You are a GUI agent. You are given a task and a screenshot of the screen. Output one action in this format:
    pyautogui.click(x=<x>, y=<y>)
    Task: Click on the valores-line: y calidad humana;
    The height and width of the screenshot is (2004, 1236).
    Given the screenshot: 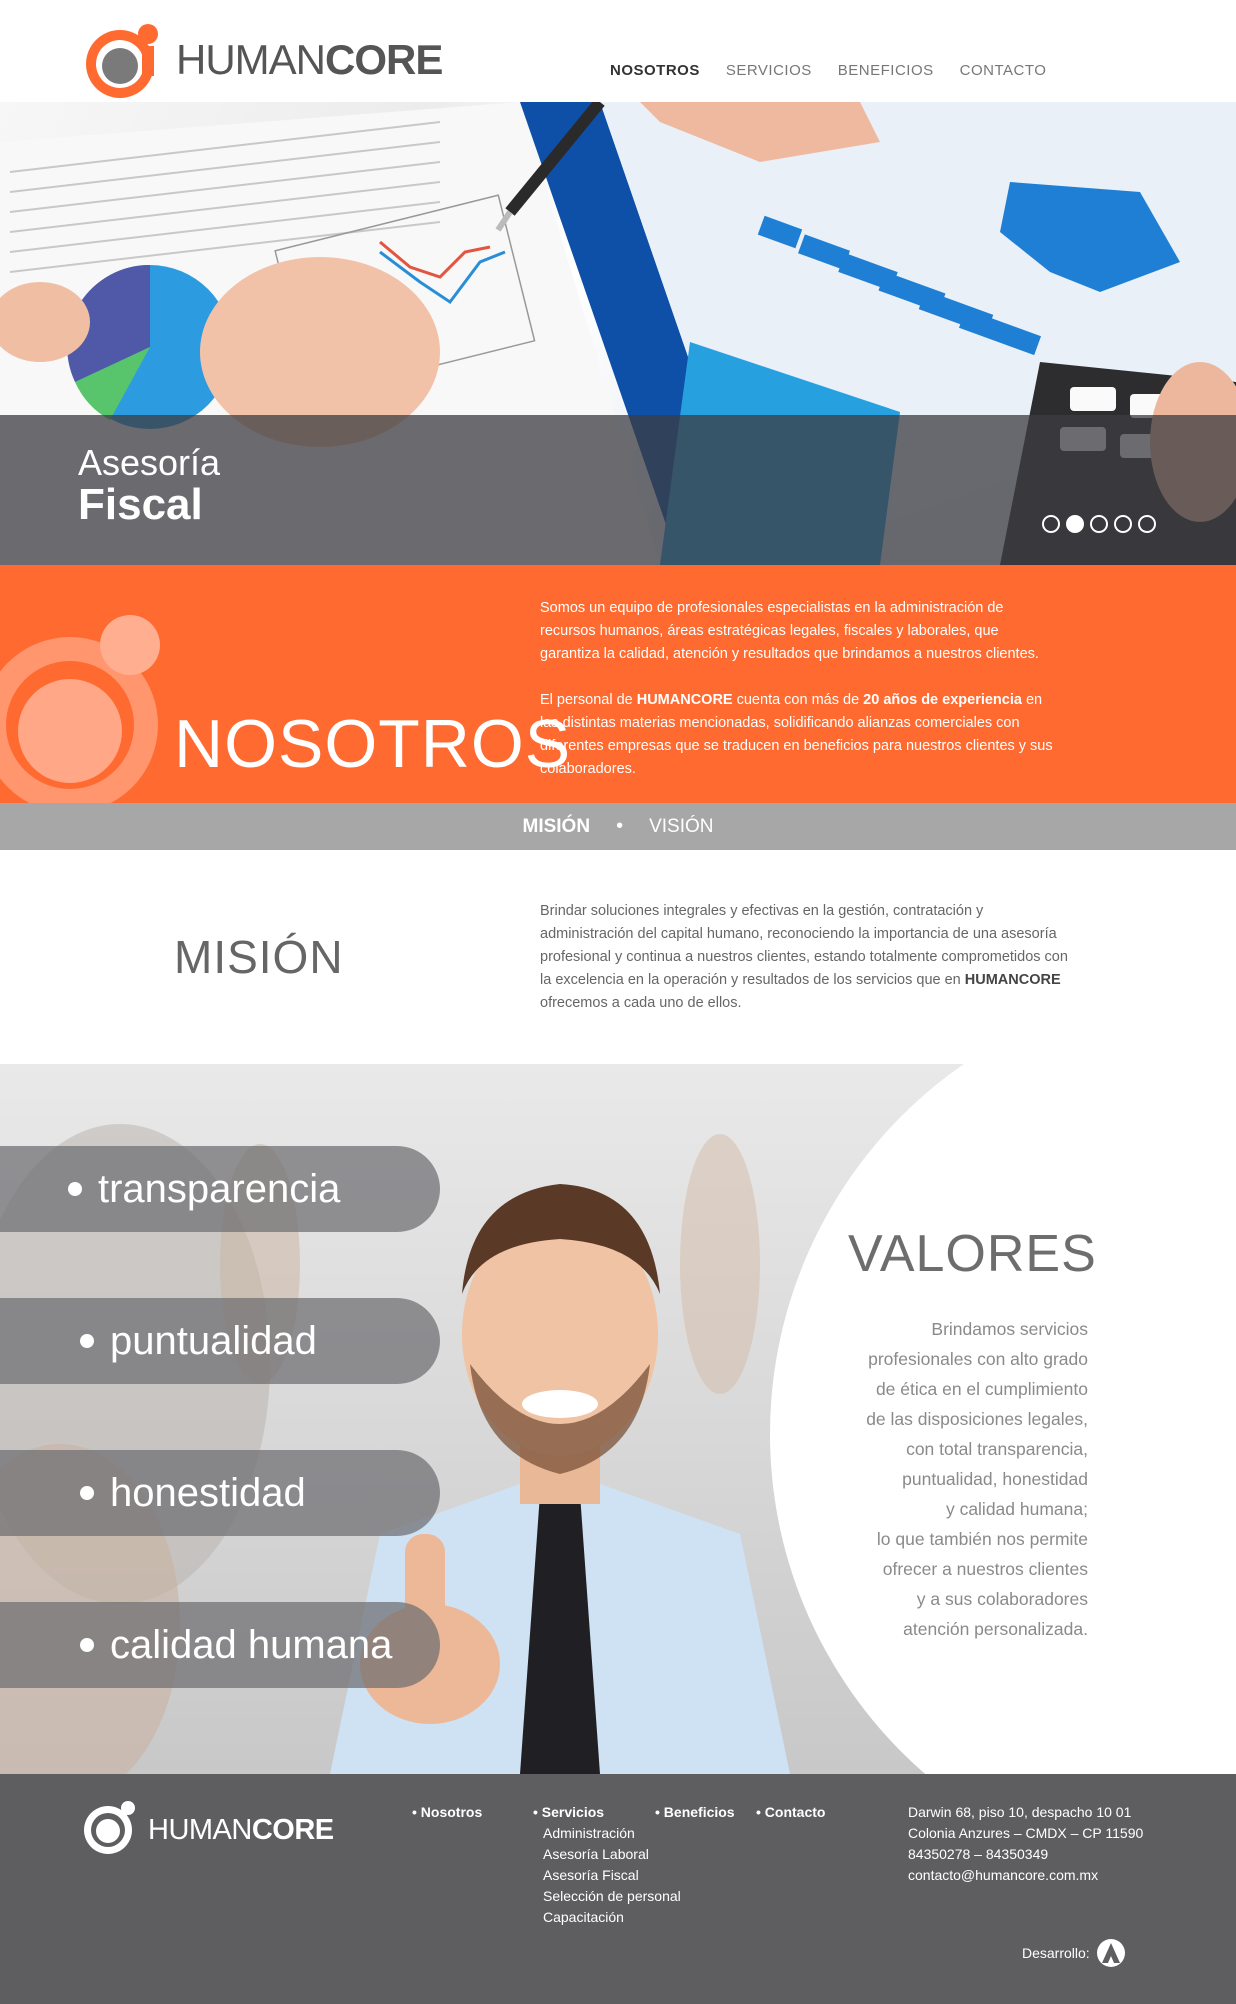 What is the action you would take?
    pyautogui.click(x=1016, y=1509)
    